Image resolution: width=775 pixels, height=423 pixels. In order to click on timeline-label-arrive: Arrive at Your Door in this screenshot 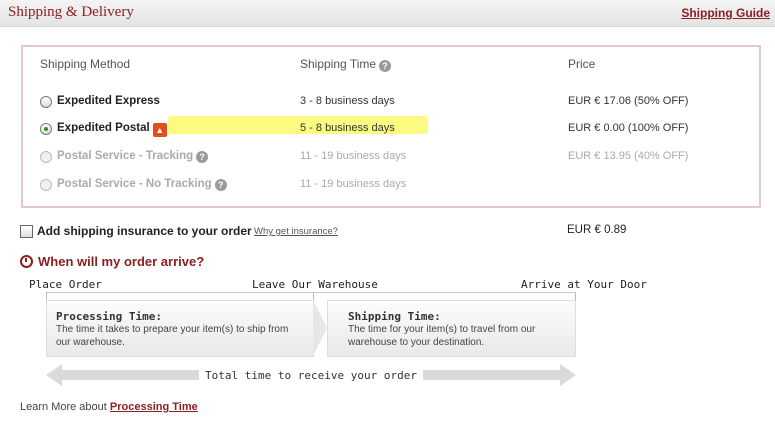, I will do `click(584, 284)`.